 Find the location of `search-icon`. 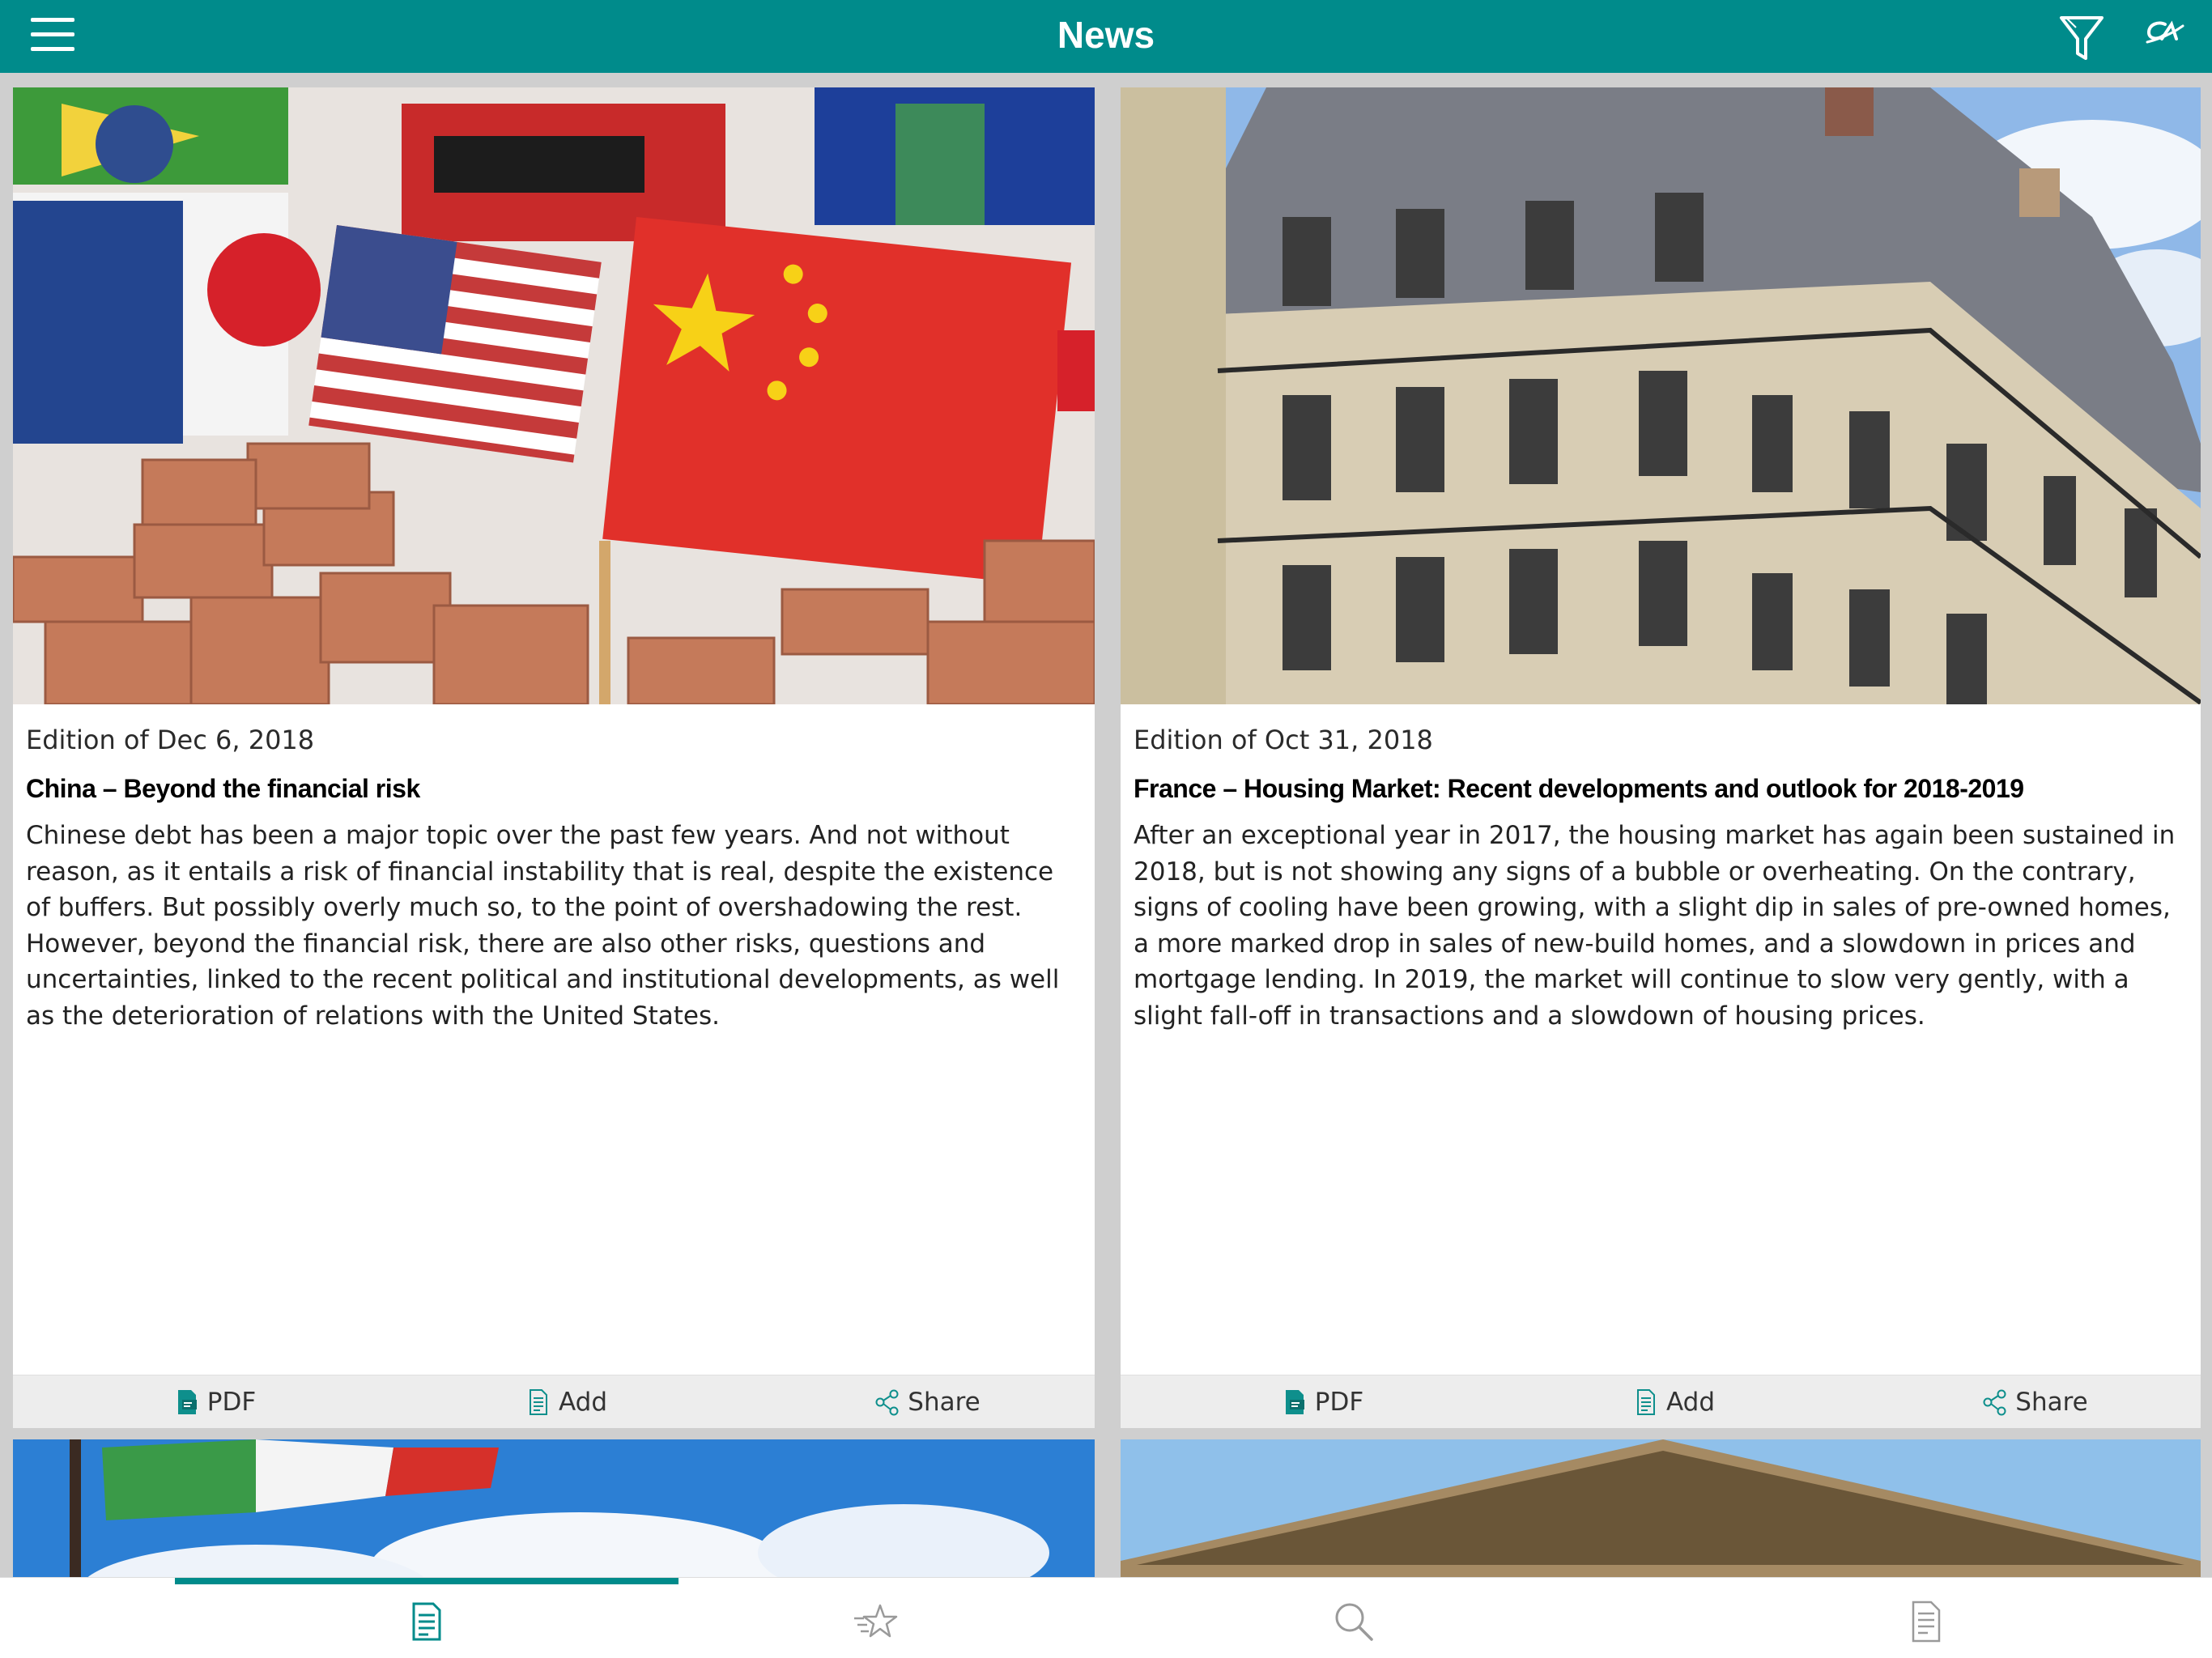

search-icon is located at coordinates (1354, 1622).